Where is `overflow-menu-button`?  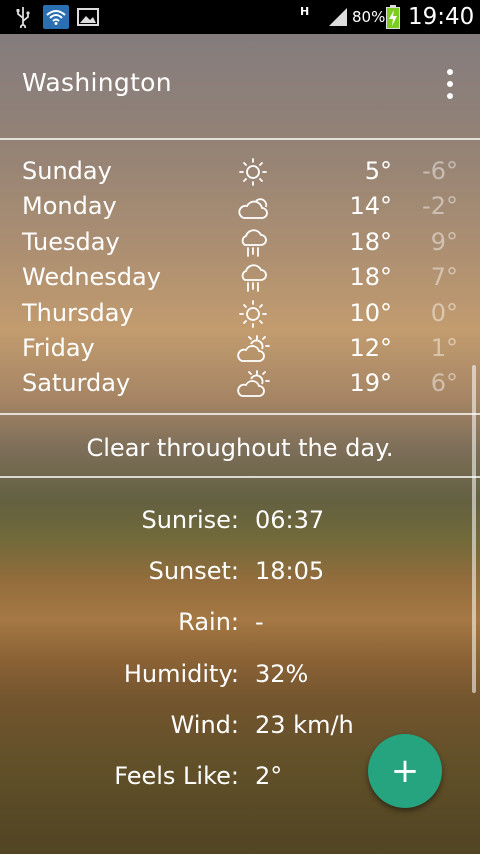 overflow-menu-button is located at coordinates (450, 84).